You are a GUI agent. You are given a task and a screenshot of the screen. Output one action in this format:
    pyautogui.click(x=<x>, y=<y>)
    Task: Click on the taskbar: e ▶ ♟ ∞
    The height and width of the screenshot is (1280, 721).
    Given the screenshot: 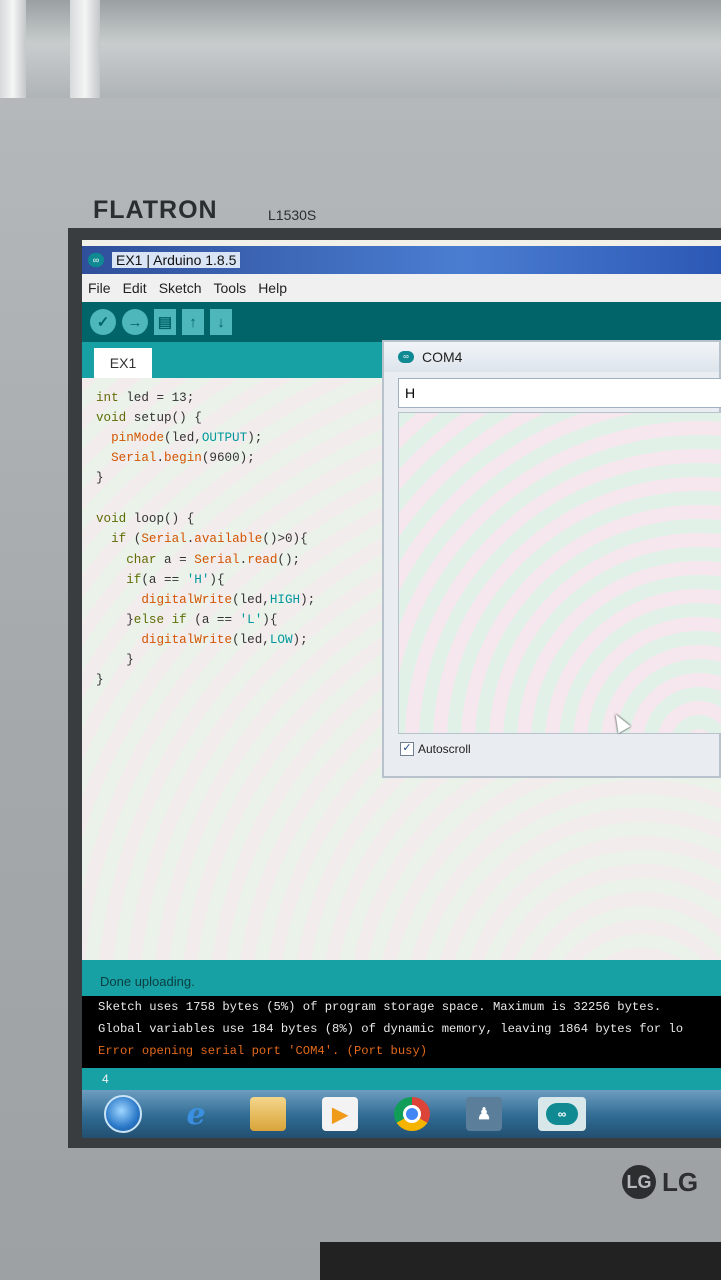 What is the action you would take?
    pyautogui.click(x=401, y=1114)
    